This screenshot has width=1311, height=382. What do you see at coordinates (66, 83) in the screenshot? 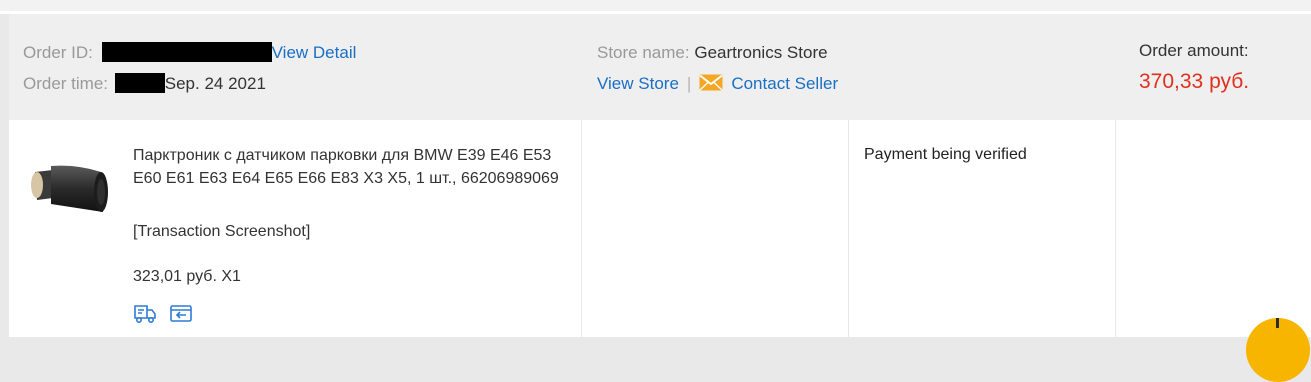
I see `order-time-label: Order time:` at bounding box center [66, 83].